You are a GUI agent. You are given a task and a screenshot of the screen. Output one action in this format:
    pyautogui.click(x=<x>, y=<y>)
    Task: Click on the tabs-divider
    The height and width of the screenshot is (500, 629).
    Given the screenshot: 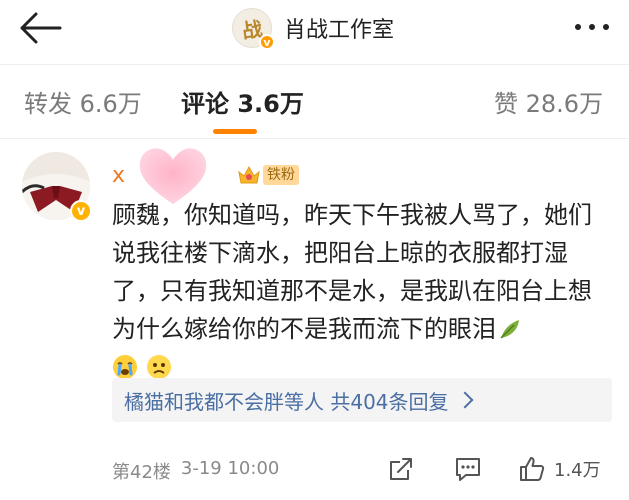 What is the action you would take?
    pyautogui.click(x=314, y=138)
    